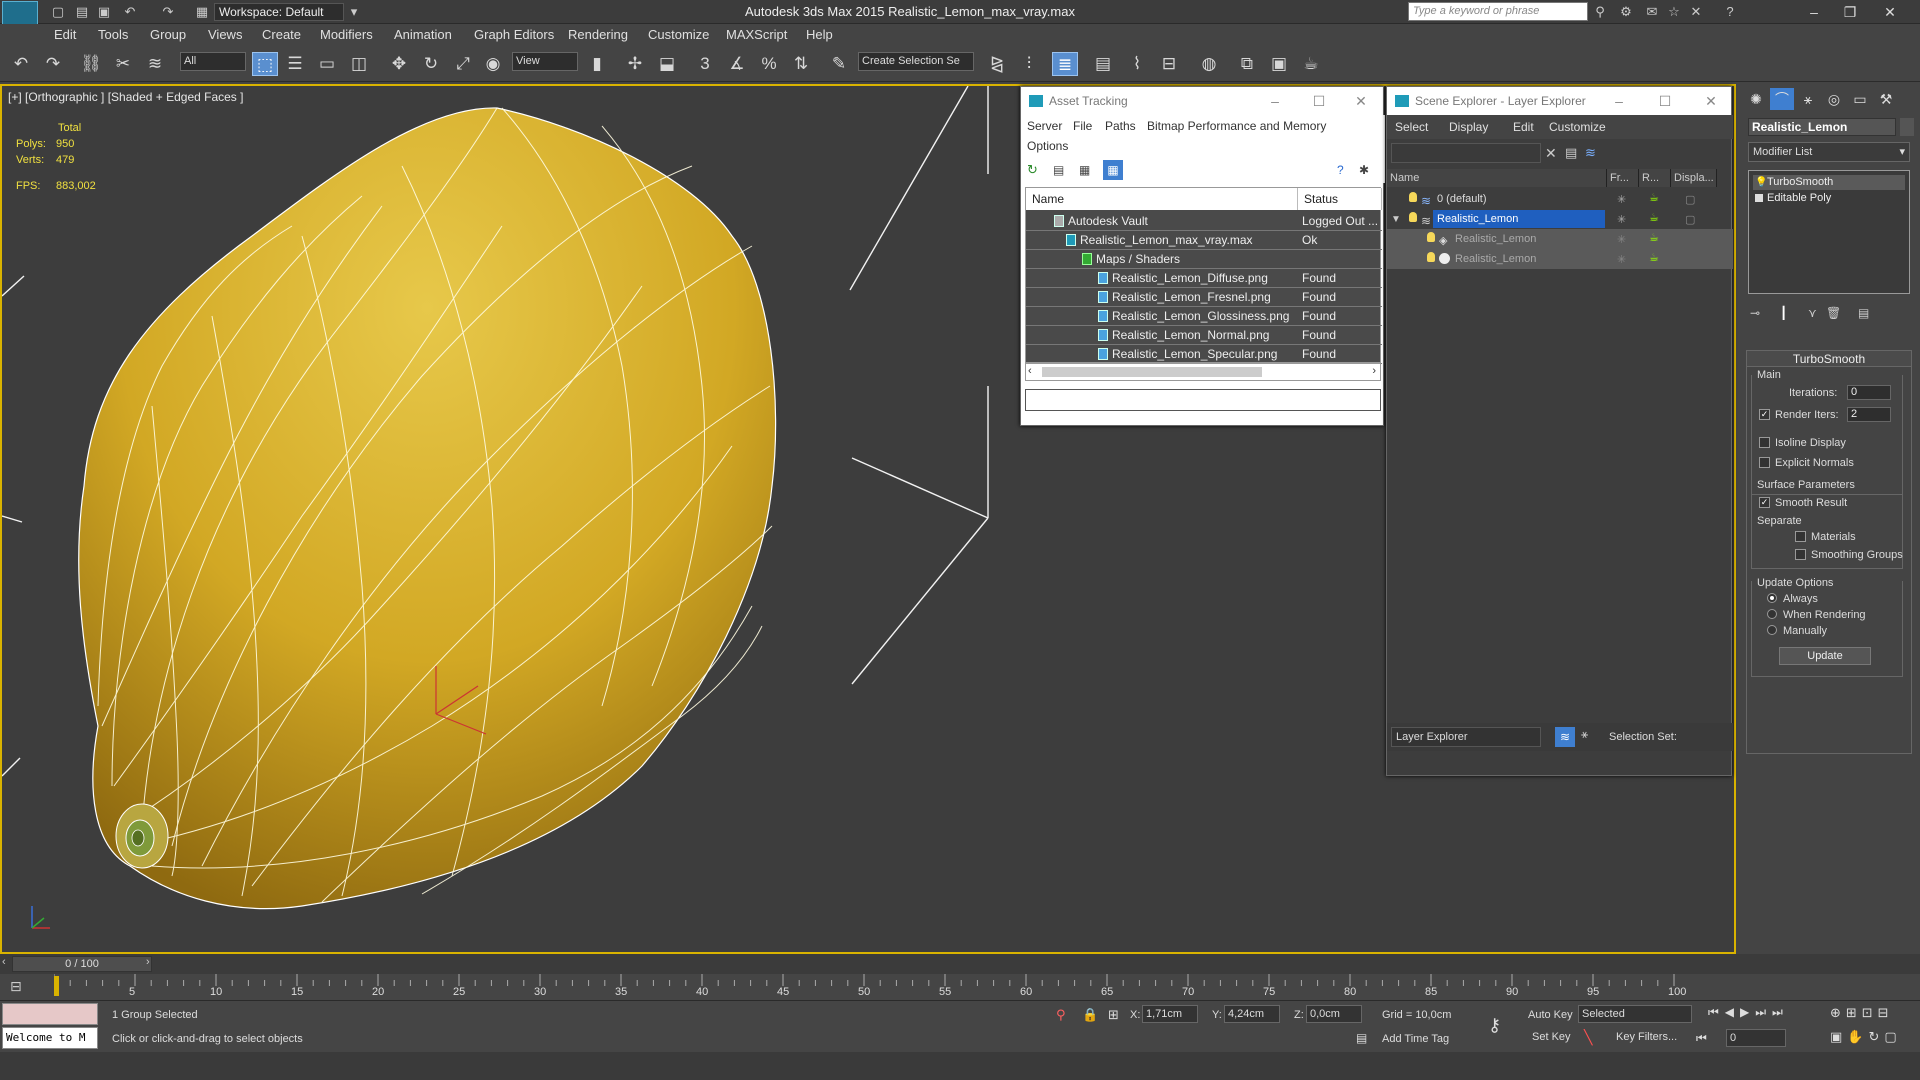 The width and height of the screenshot is (1920, 1080). I want to click on help-icon: ?, so click(1730, 12).